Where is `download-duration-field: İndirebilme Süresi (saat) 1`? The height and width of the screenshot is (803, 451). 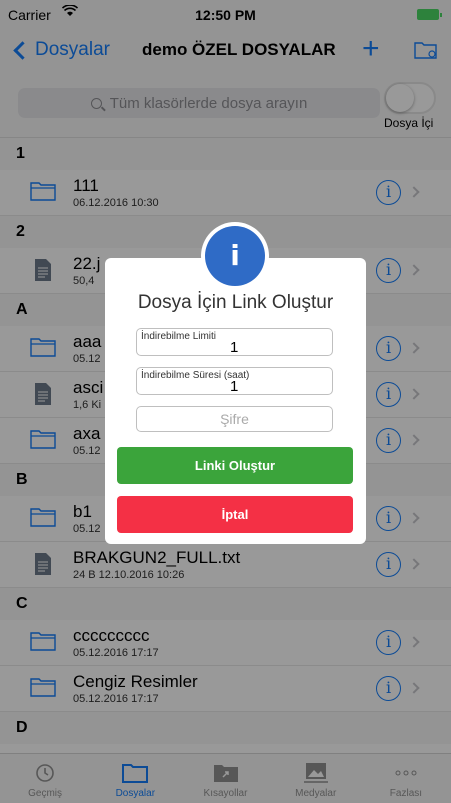
download-duration-field: İndirebilme Süresi (saat) 1 is located at coordinates (234, 381).